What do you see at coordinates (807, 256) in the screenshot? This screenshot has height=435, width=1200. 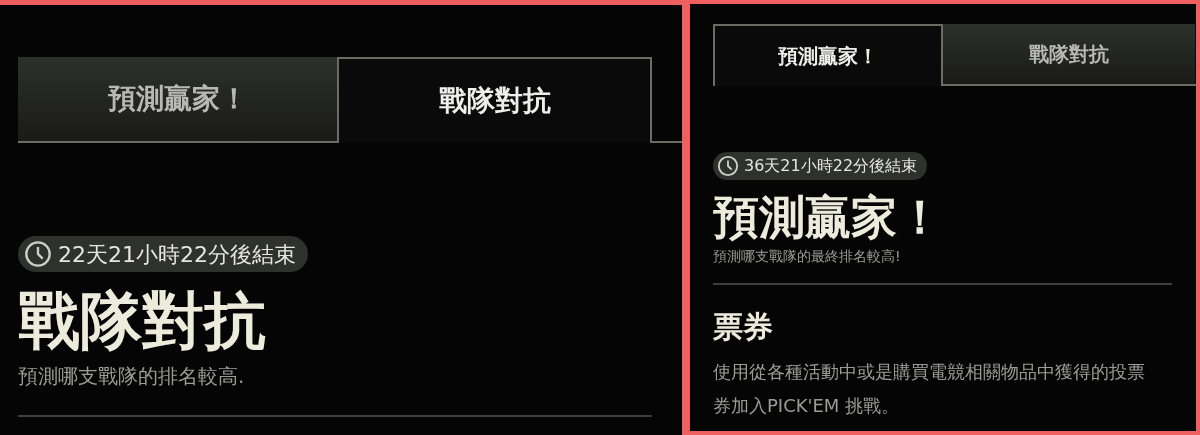 I see `subtitle: 預測哪支戰隊的最終排名較高!` at bounding box center [807, 256].